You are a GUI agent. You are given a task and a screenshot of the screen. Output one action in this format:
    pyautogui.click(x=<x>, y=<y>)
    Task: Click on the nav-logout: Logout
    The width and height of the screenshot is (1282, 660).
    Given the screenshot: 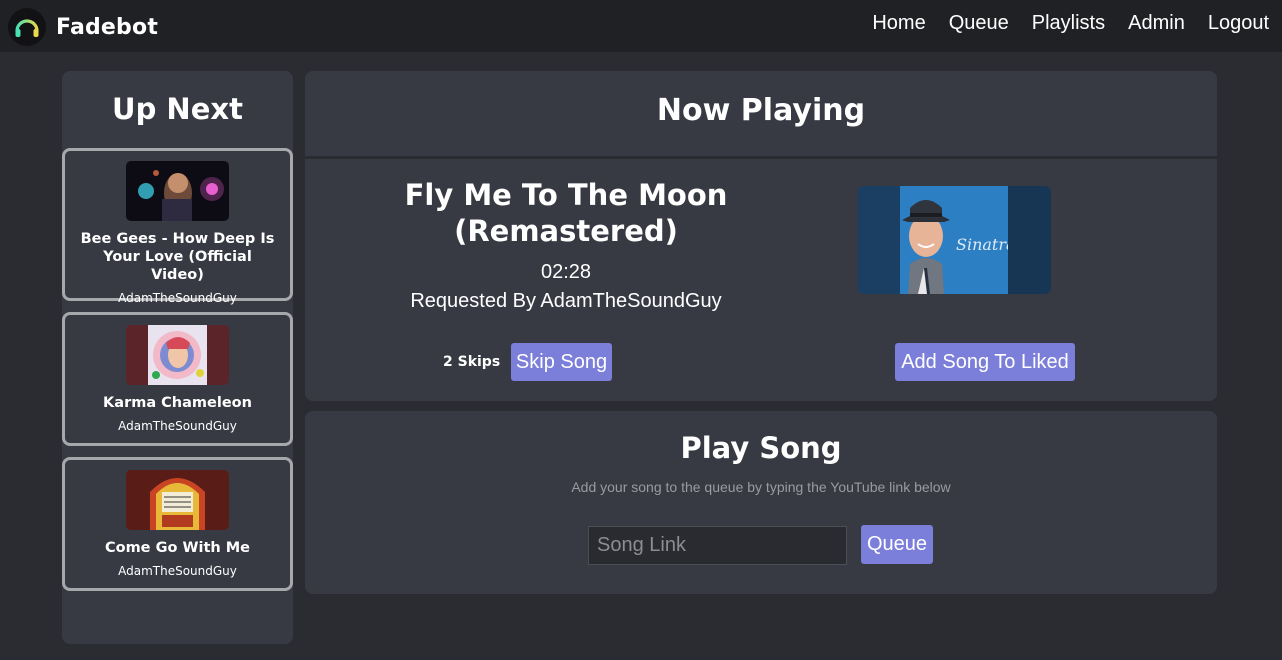 What is the action you would take?
    pyautogui.click(x=1238, y=23)
    